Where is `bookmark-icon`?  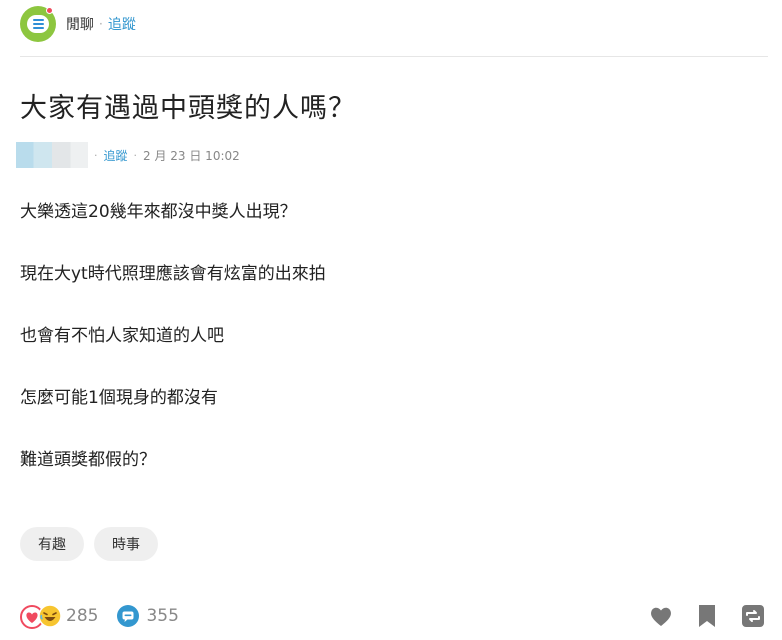 bookmark-icon is located at coordinates (707, 616).